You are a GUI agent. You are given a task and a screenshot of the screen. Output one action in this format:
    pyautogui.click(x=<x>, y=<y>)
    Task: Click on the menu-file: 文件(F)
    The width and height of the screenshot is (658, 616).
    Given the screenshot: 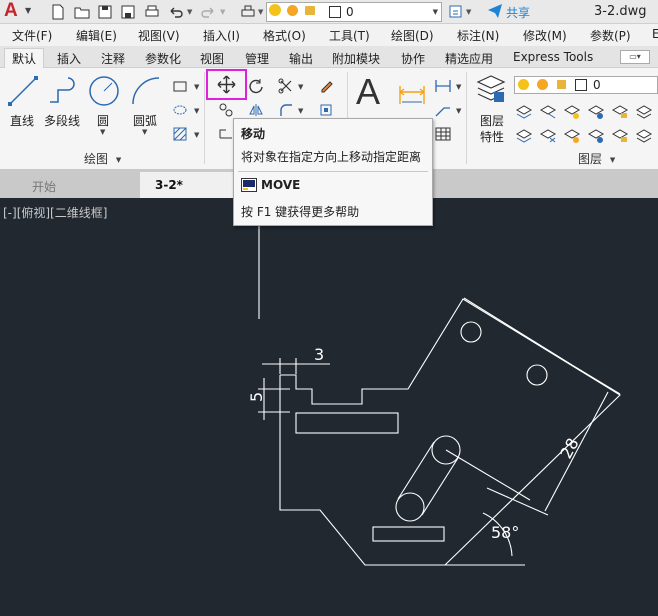 What is the action you would take?
    pyautogui.click(x=32, y=35)
    